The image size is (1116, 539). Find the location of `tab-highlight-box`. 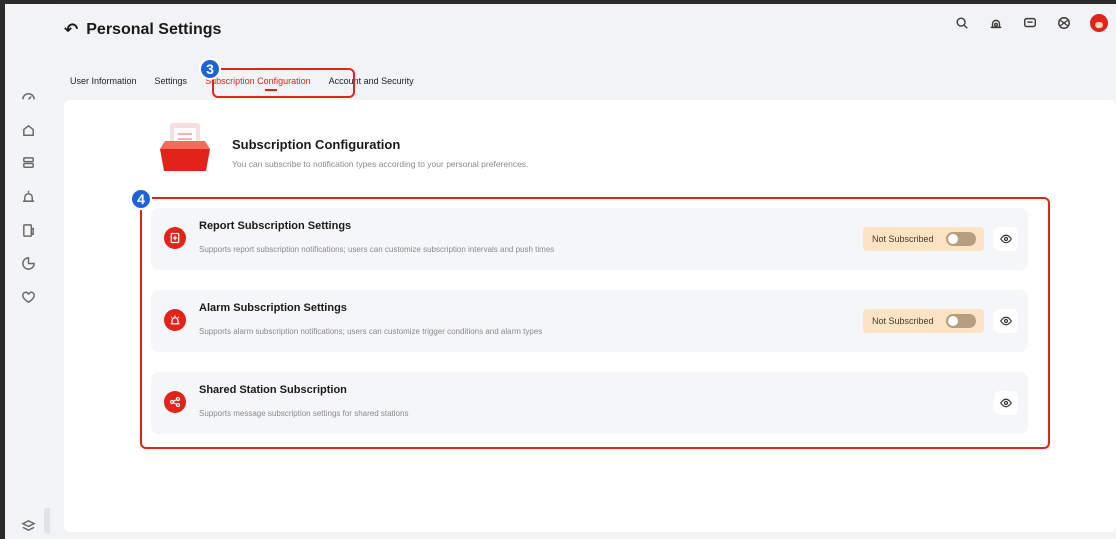

tab-highlight-box is located at coordinates (283, 83).